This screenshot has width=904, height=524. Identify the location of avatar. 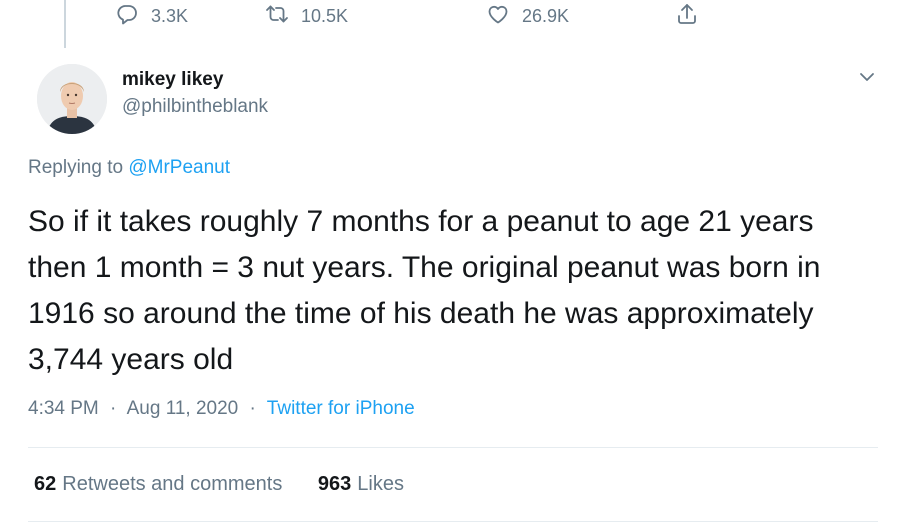
(72, 99).